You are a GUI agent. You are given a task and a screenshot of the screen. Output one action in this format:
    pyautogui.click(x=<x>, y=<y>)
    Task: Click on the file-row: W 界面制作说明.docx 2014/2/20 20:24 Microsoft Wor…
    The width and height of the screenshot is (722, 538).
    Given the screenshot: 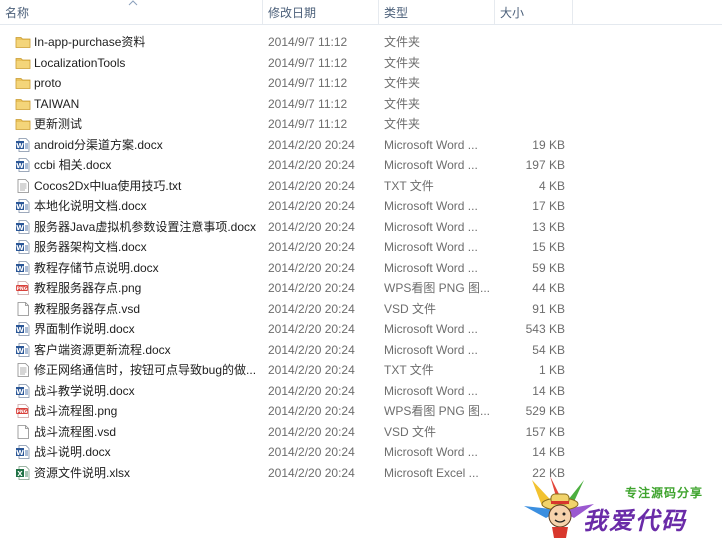 What is the action you would take?
    pyautogui.click(x=361, y=329)
    